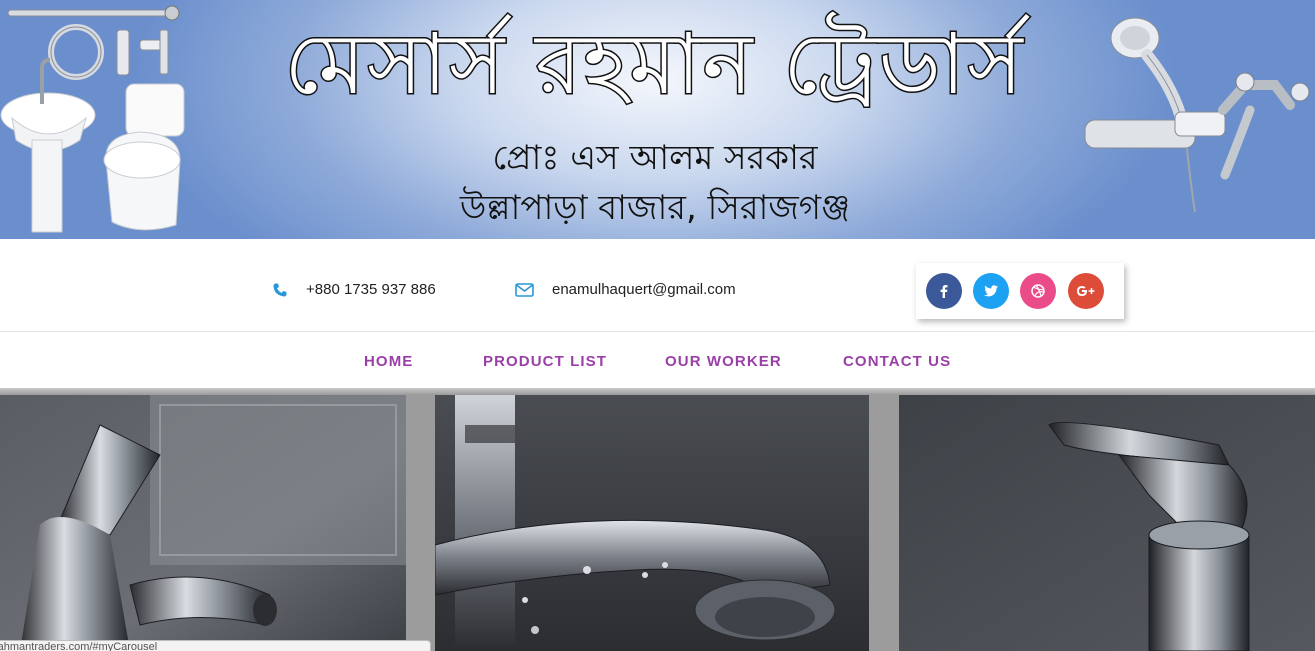 This screenshot has height=651, width=1315. Describe the element at coordinates (644, 289) in the screenshot. I see `email-address: enamulhaquert@gmail.com` at that location.